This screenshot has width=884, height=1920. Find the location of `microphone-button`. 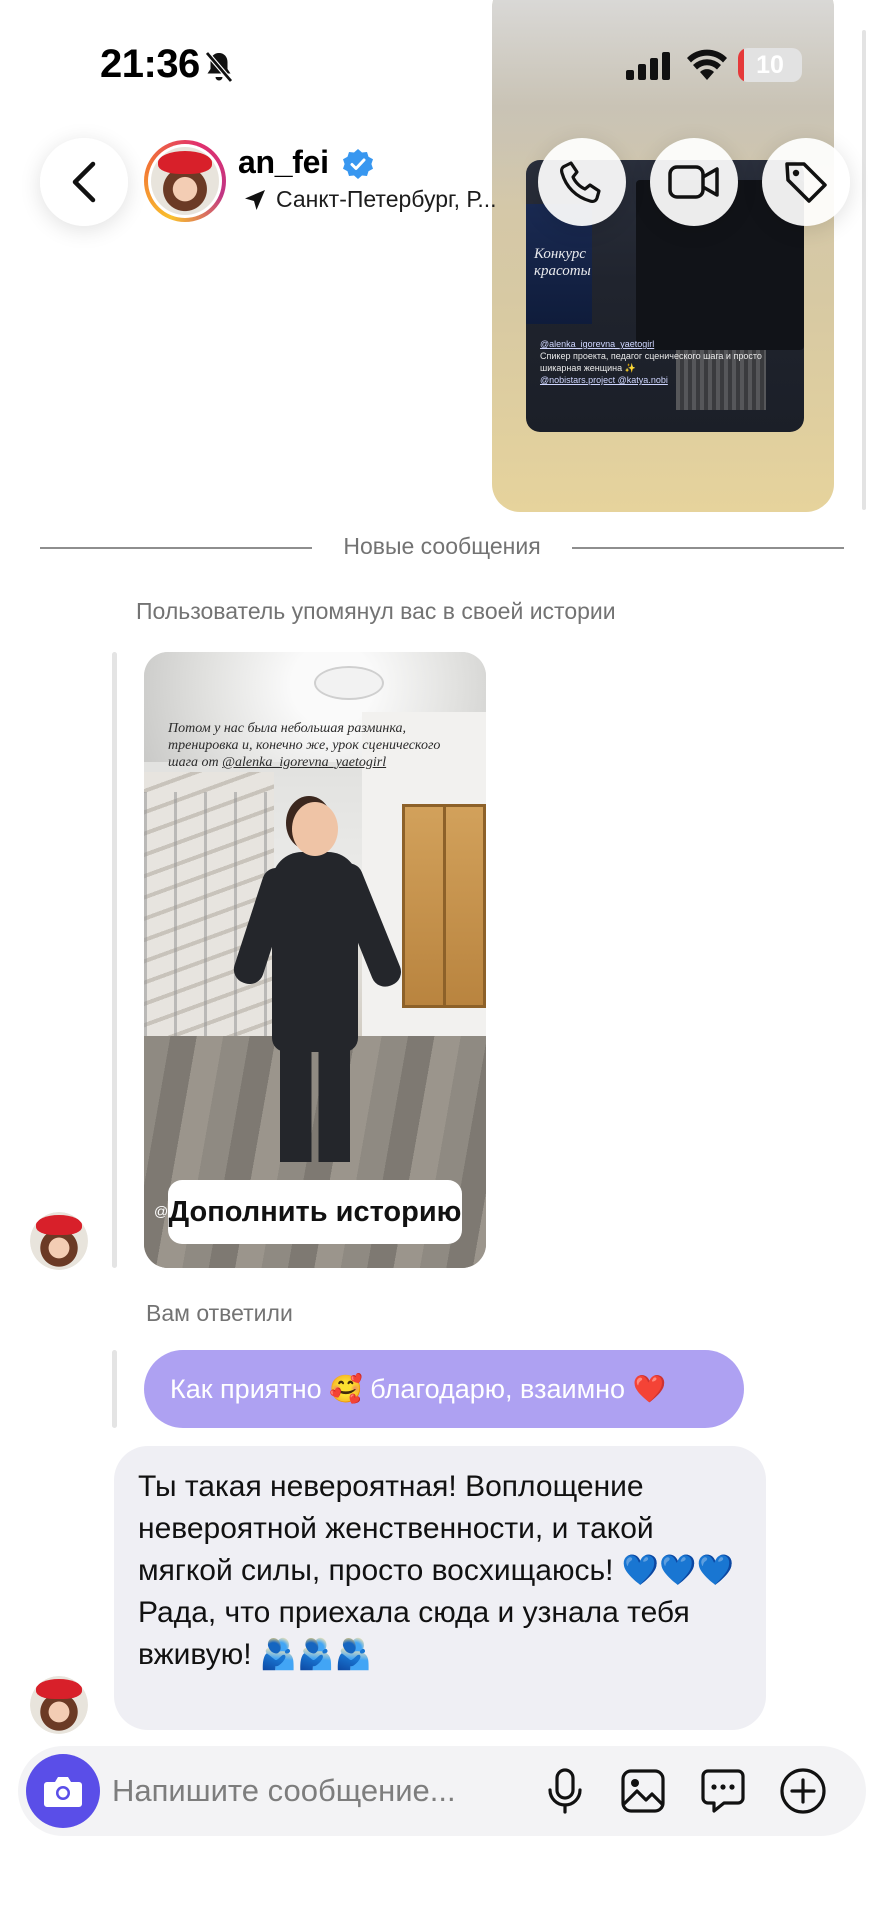

microphone-button is located at coordinates (565, 1791).